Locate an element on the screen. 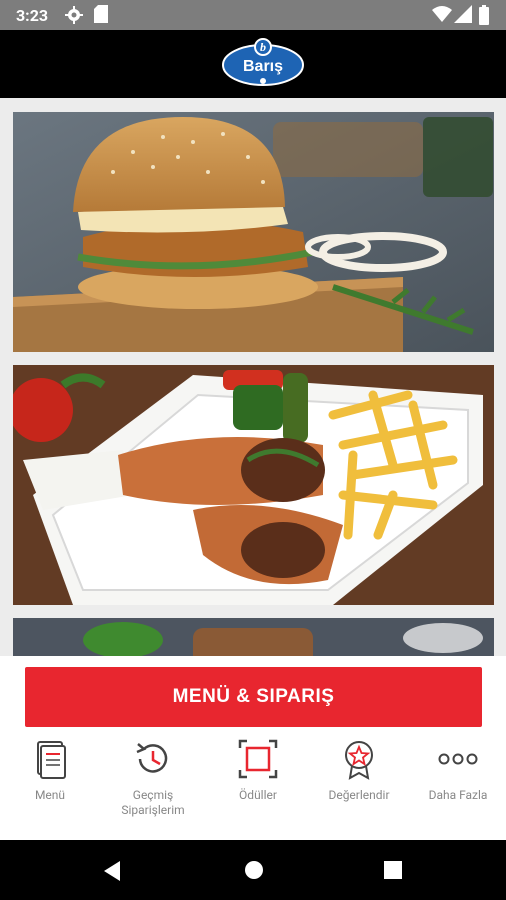  nav-item-rate: Değerlendir is located at coordinates (359, 770).